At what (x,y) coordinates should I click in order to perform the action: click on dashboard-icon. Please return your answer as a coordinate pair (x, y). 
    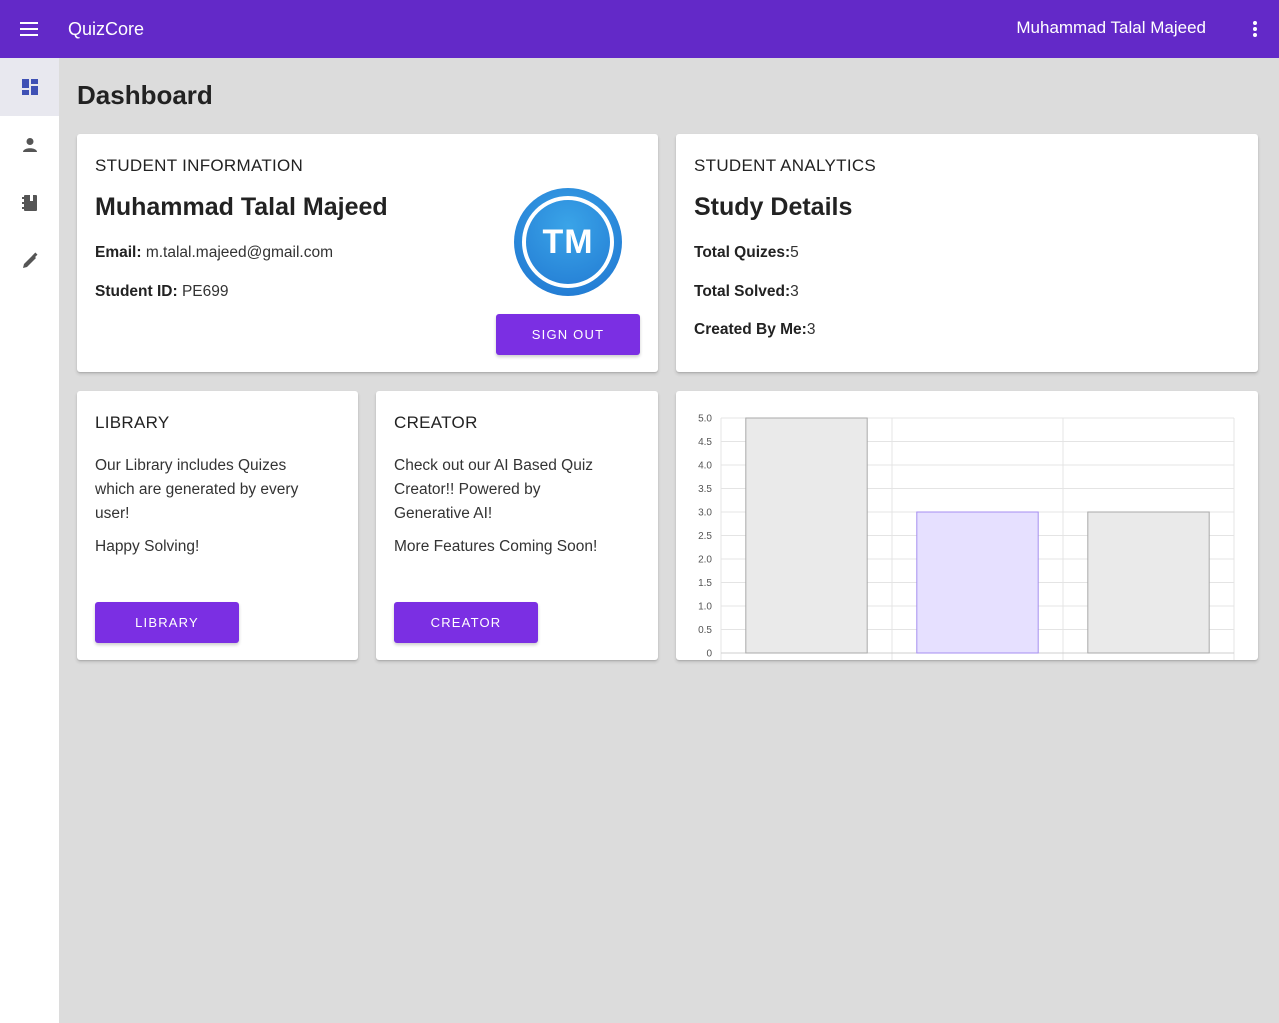
    Looking at the image, I should click on (29, 87).